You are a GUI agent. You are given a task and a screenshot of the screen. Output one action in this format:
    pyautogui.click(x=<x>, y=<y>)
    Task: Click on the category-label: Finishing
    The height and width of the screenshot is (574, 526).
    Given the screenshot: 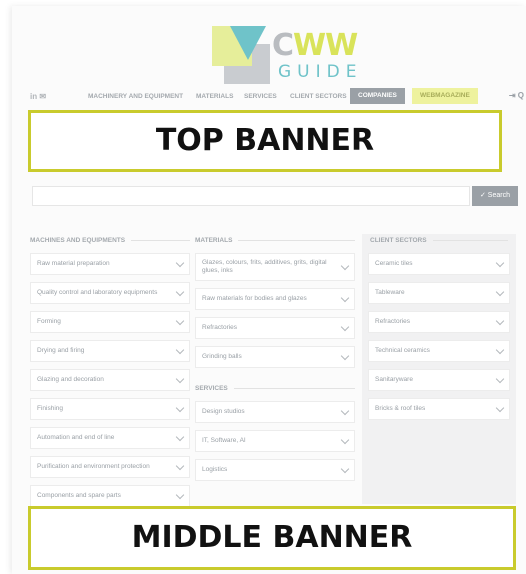 What is the action you would take?
    pyautogui.click(x=50, y=408)
    